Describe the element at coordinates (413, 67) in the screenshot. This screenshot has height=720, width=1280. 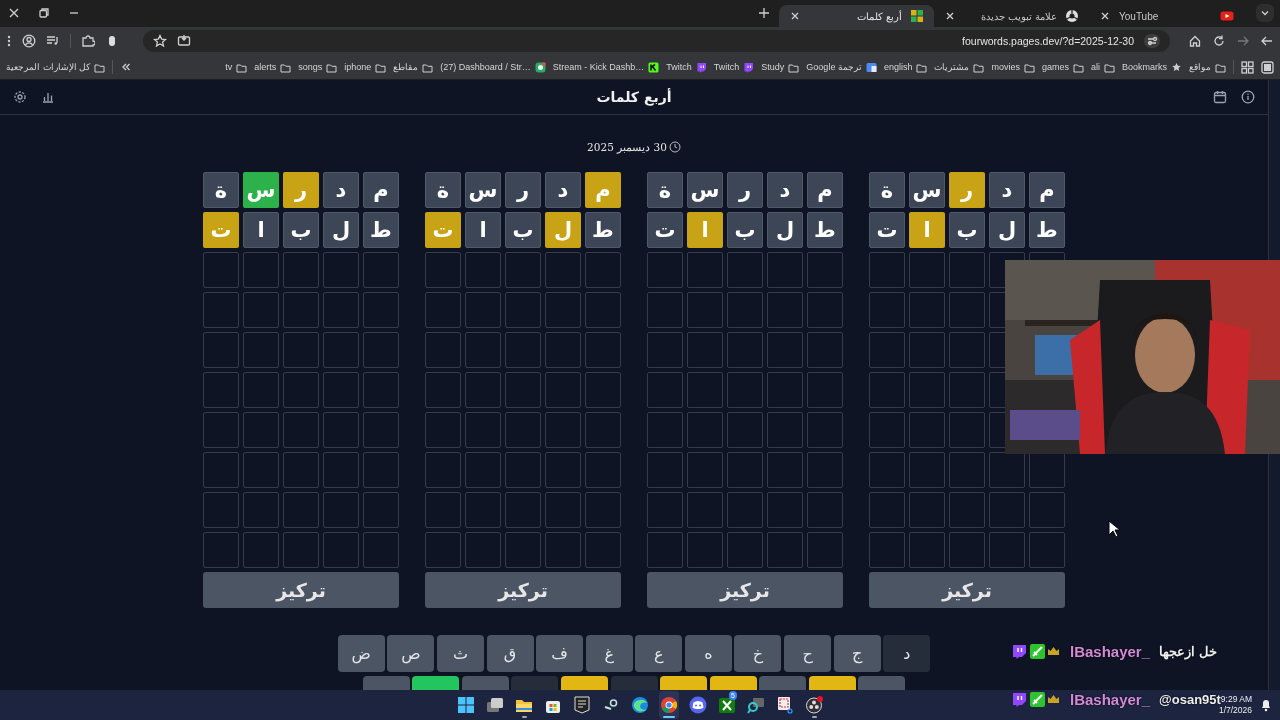
I see `bookmark: مقاطع` at that location.